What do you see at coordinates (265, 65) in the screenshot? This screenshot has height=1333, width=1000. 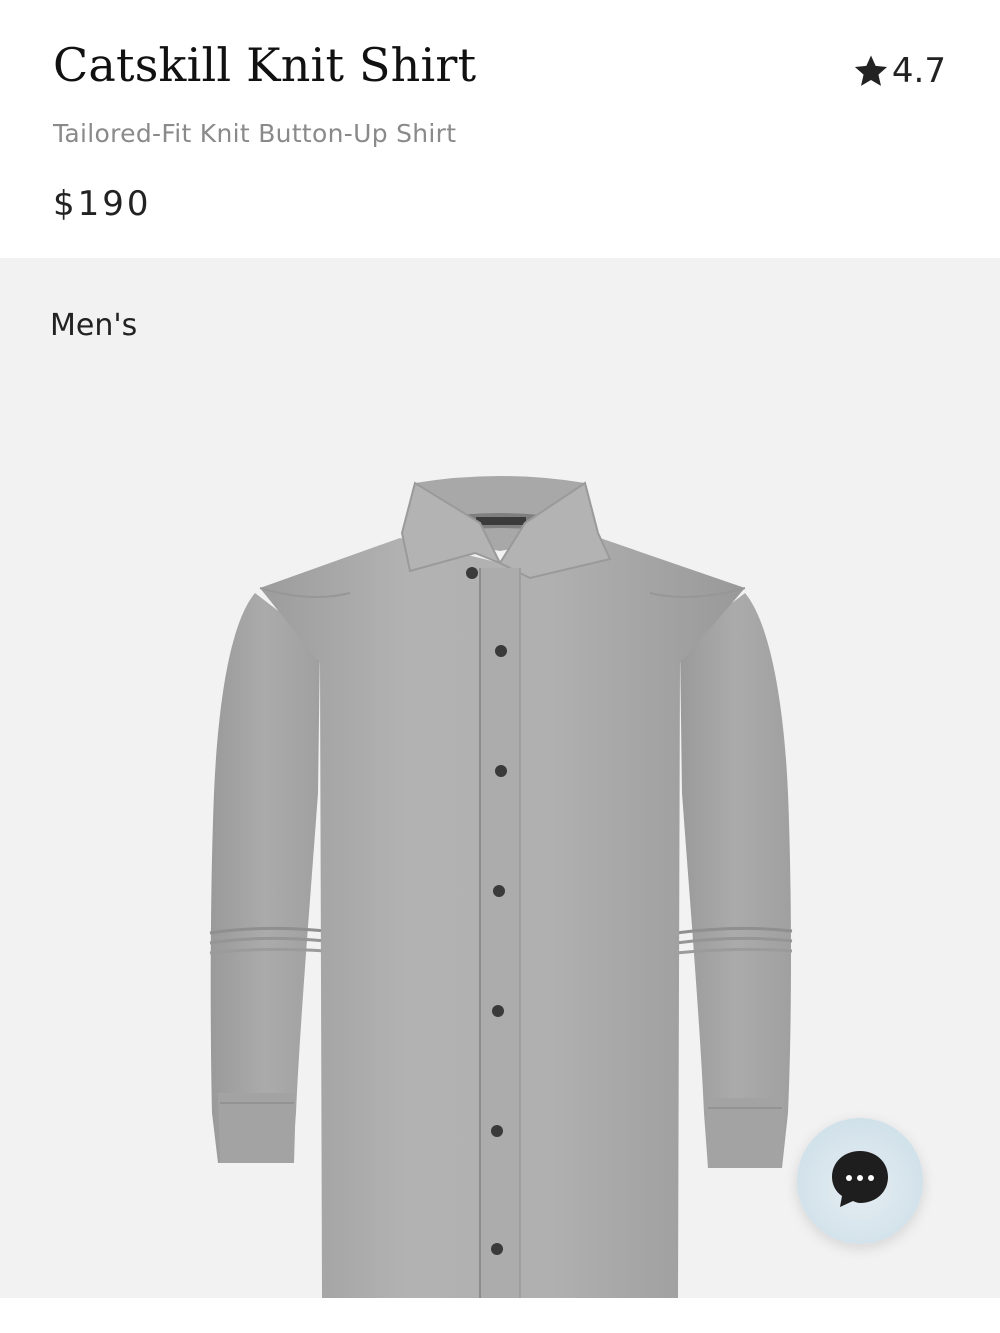 I see `product-title: Catskill Knit Shirt` at bounding box center [265, 65].